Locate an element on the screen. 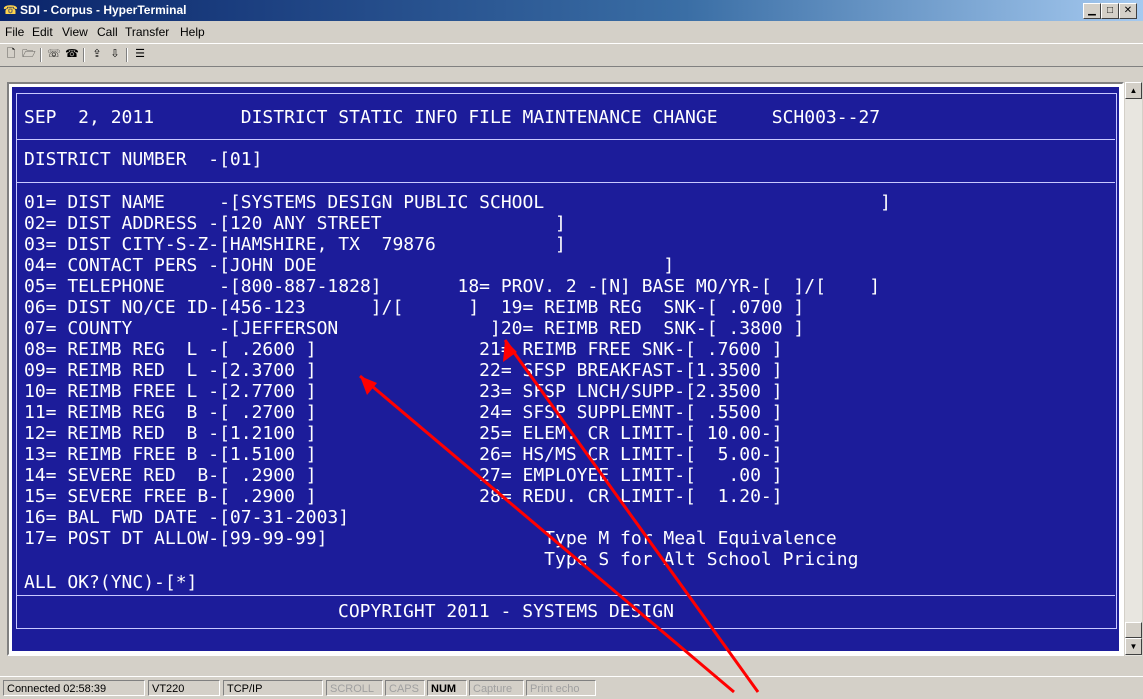 The width and height of the screenshot is (1143, 699). menu-call: Call is located at coordinates (107, 32).